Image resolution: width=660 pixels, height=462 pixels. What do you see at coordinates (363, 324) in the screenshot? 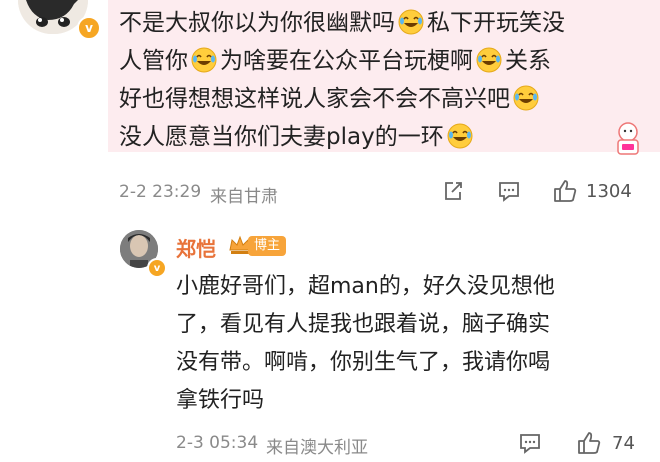
I see `reply-text-line: 了，看见有人提我也跟着说，脑子确实` at bounding box center [363, 324].